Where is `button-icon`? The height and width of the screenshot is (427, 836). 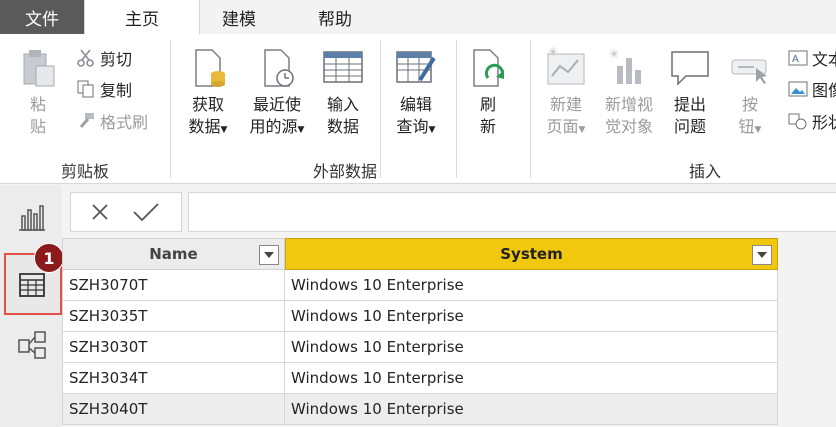
button-icon is located at coordinates (749, 71).